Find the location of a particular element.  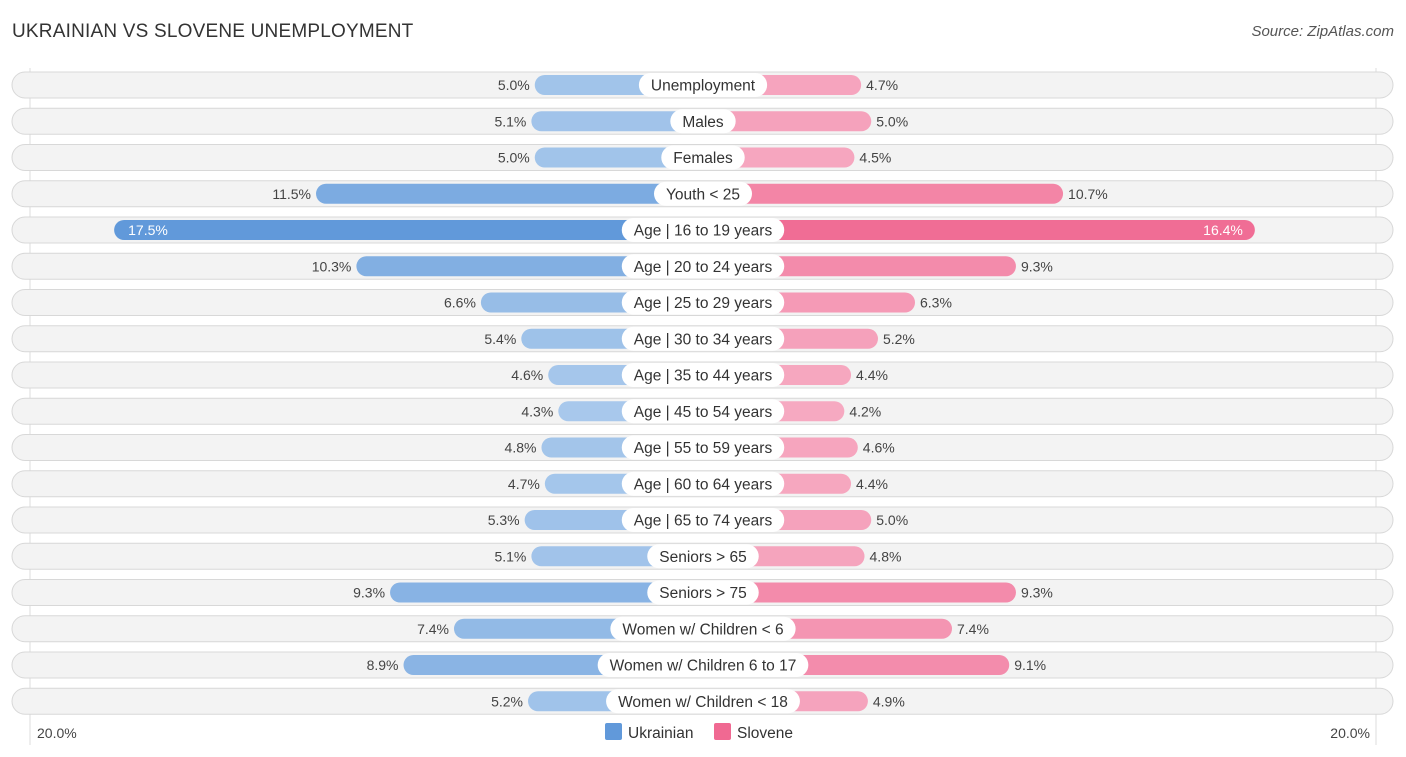

value-label-ukrainian: 9.3% is located at coordinates (369, 593).